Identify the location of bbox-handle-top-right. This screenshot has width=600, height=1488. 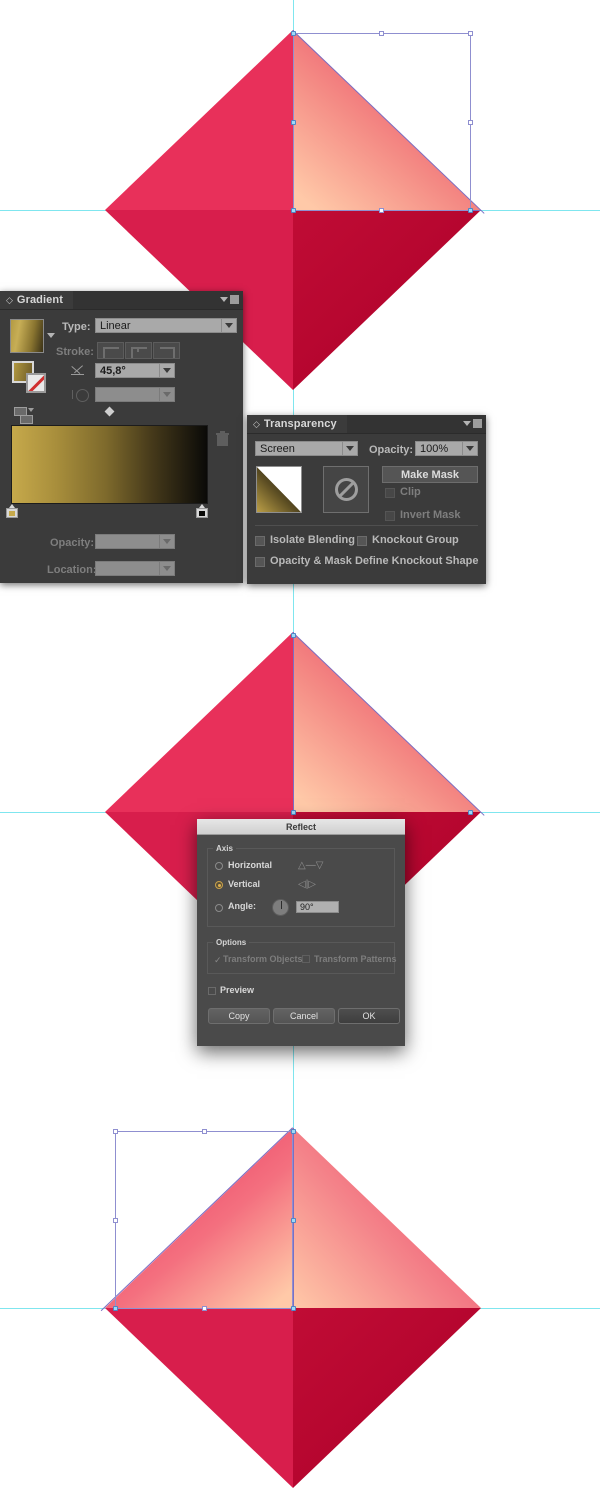
(470, 33).